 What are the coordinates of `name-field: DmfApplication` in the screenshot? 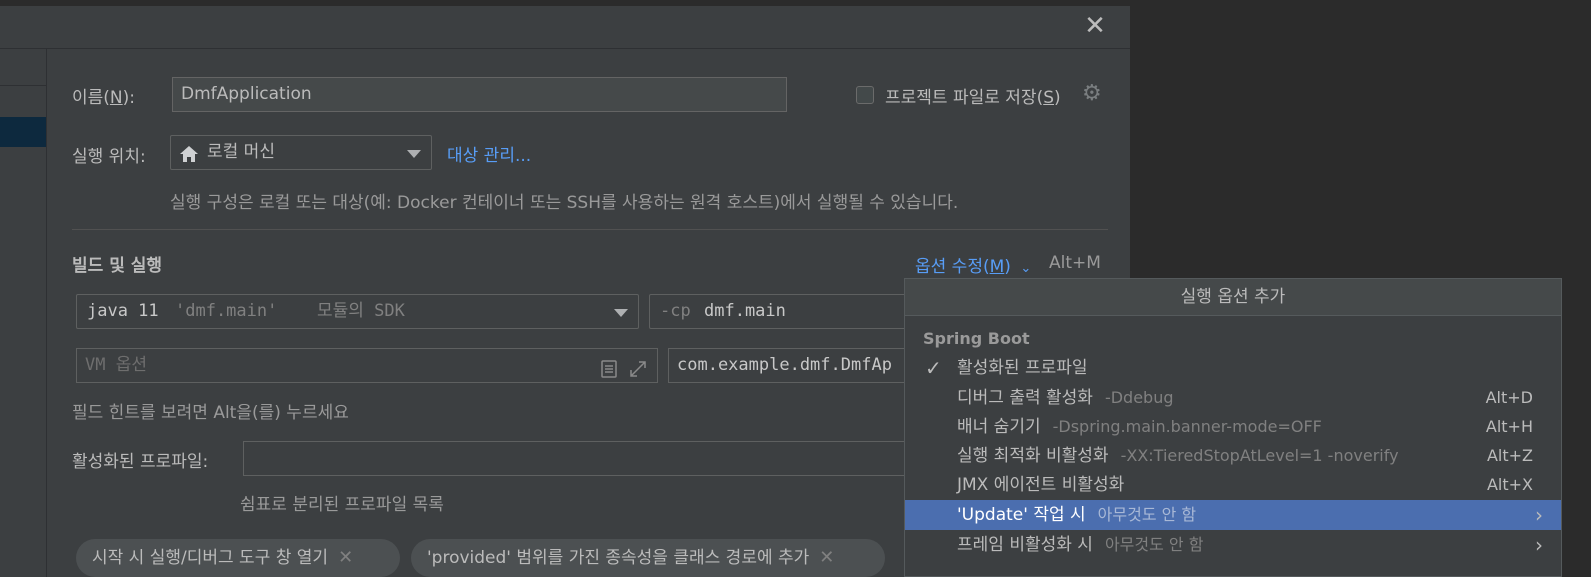 It's located at (479, 94).